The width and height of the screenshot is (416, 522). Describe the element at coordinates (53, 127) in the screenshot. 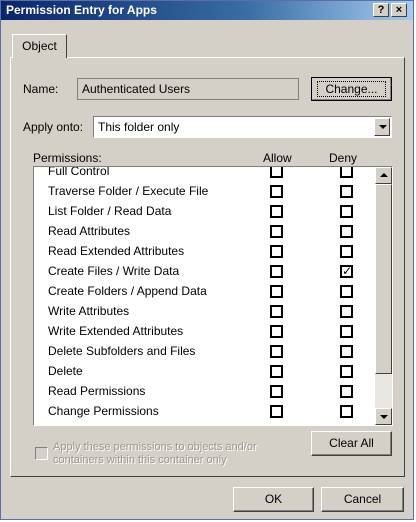

I see `apply-onto-label: Apply onto:` at that location.